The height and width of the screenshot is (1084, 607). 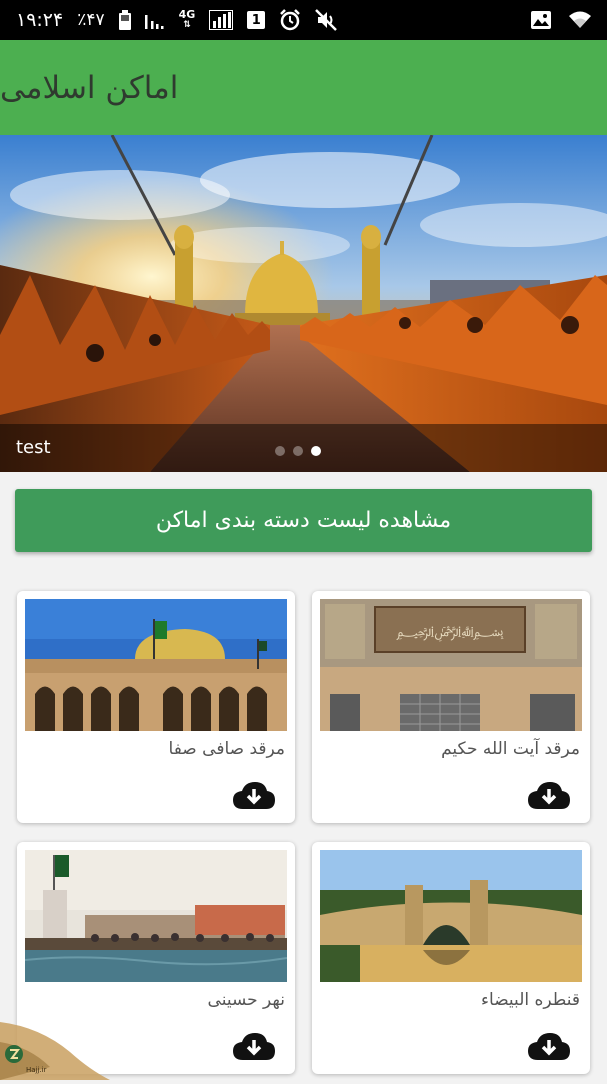 What do you see at coordinates (541, 20) in the screenshot?
I see `gallery-icon` at bounding box center [541, 20].